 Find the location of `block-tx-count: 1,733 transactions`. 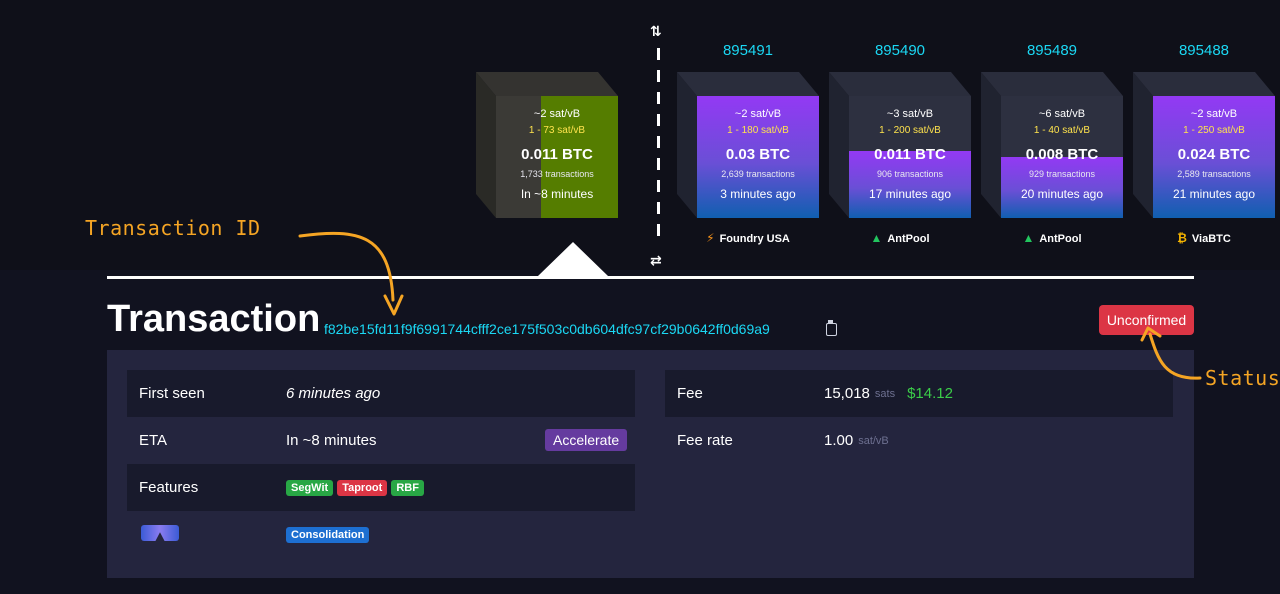

block-tx-count: 1,733 transactions is located at coordinates (557, 174).